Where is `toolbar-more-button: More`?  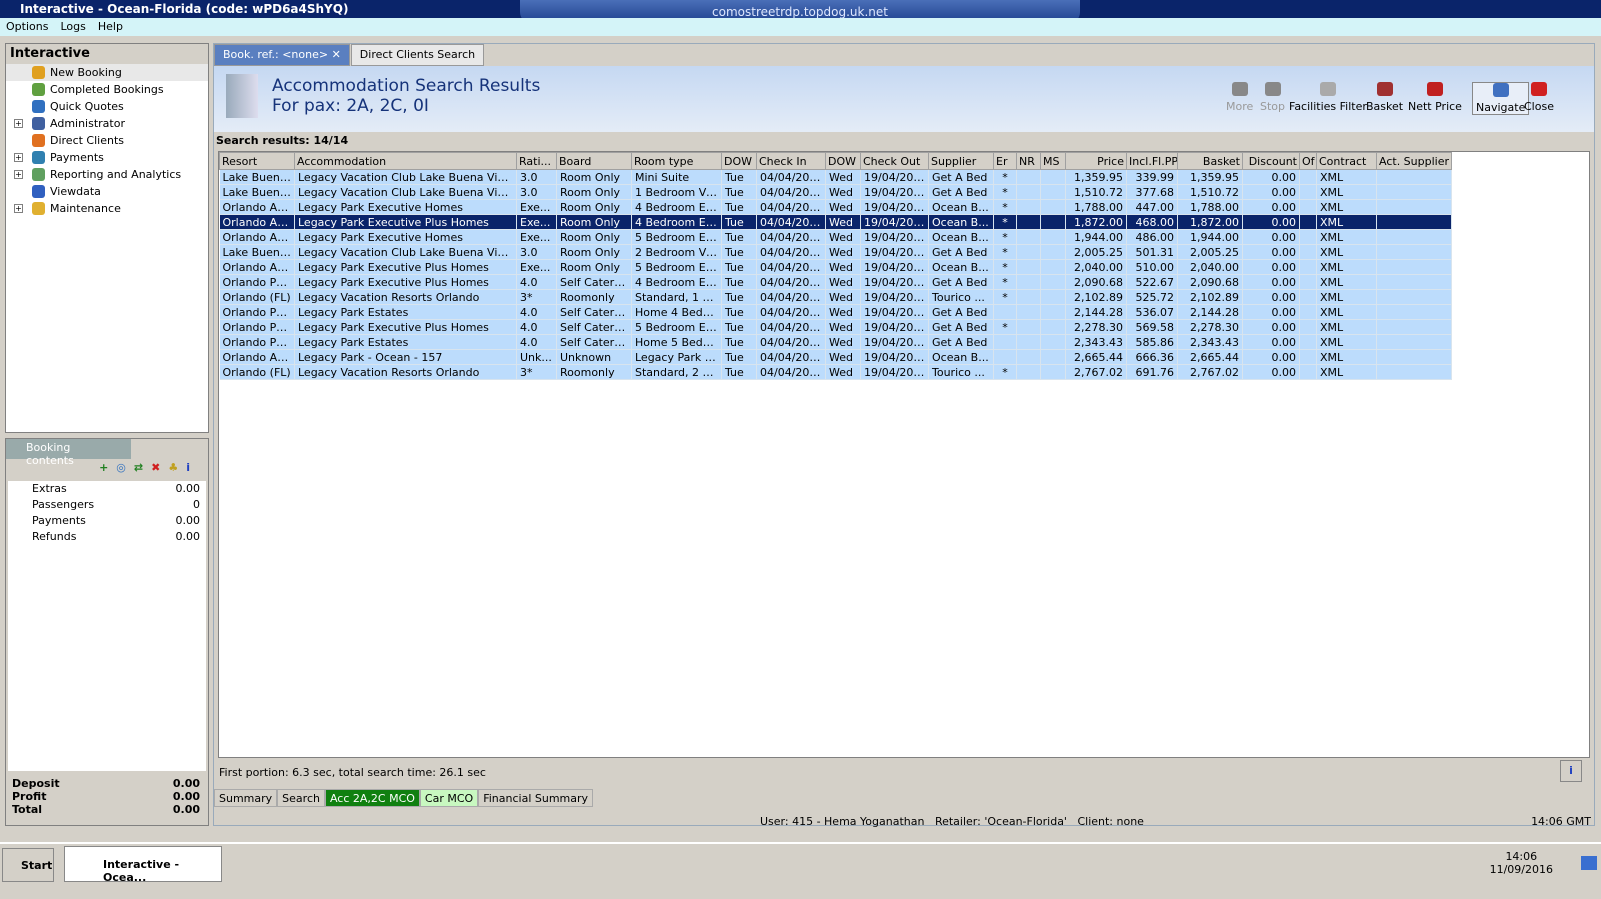
toolbar-more-button: More is located at coordinates (1239, 97).